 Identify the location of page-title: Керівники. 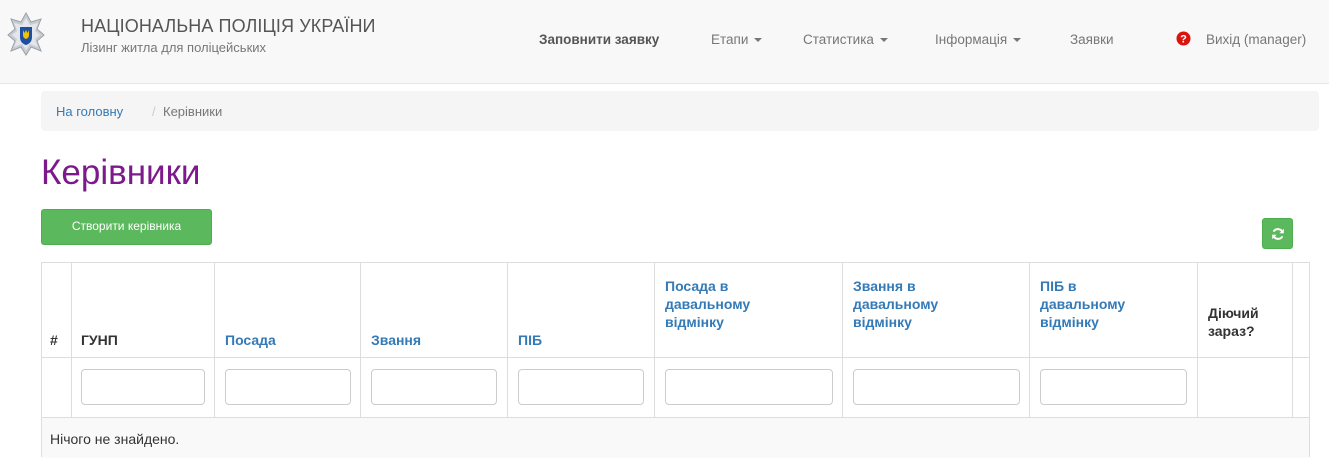
(121, 172).